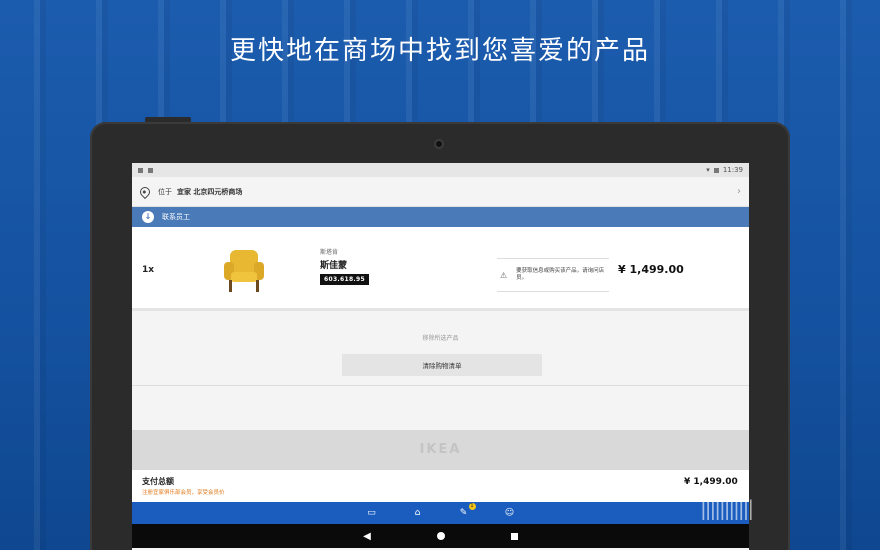  What do you see at coordinates (439, 51) in the screenshot?
I see `promo-headline: 更快地在商场中找到您喜爱的产品` at bounding box center [439, 51].